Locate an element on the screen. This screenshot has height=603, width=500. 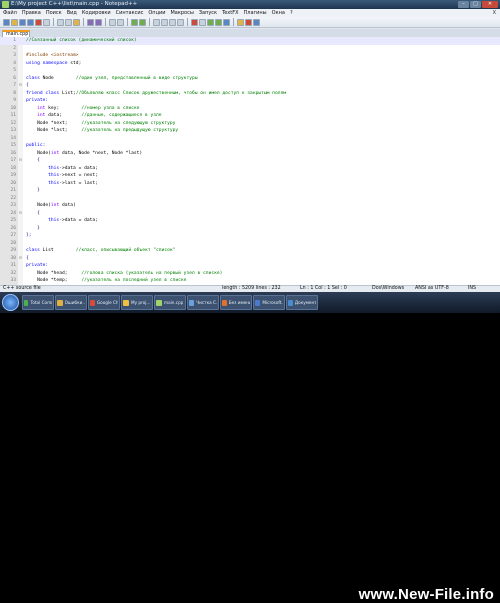
start-button is located at coordinates (10, 302).